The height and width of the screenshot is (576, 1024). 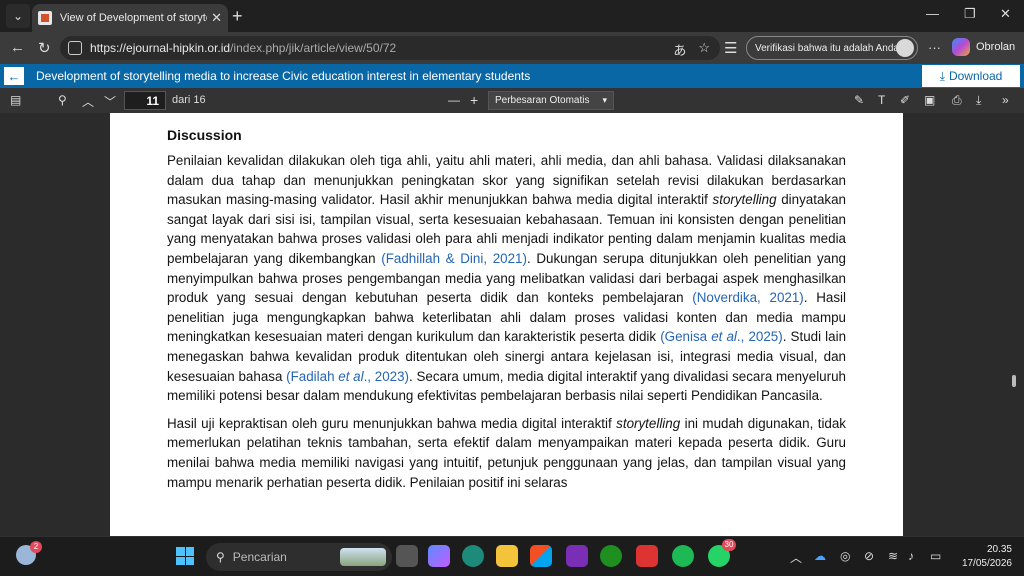 What do you see at coordinates (957, 100) in the screenshot?
I see `print-icon: ⎙` at bounding box center [957, 100].